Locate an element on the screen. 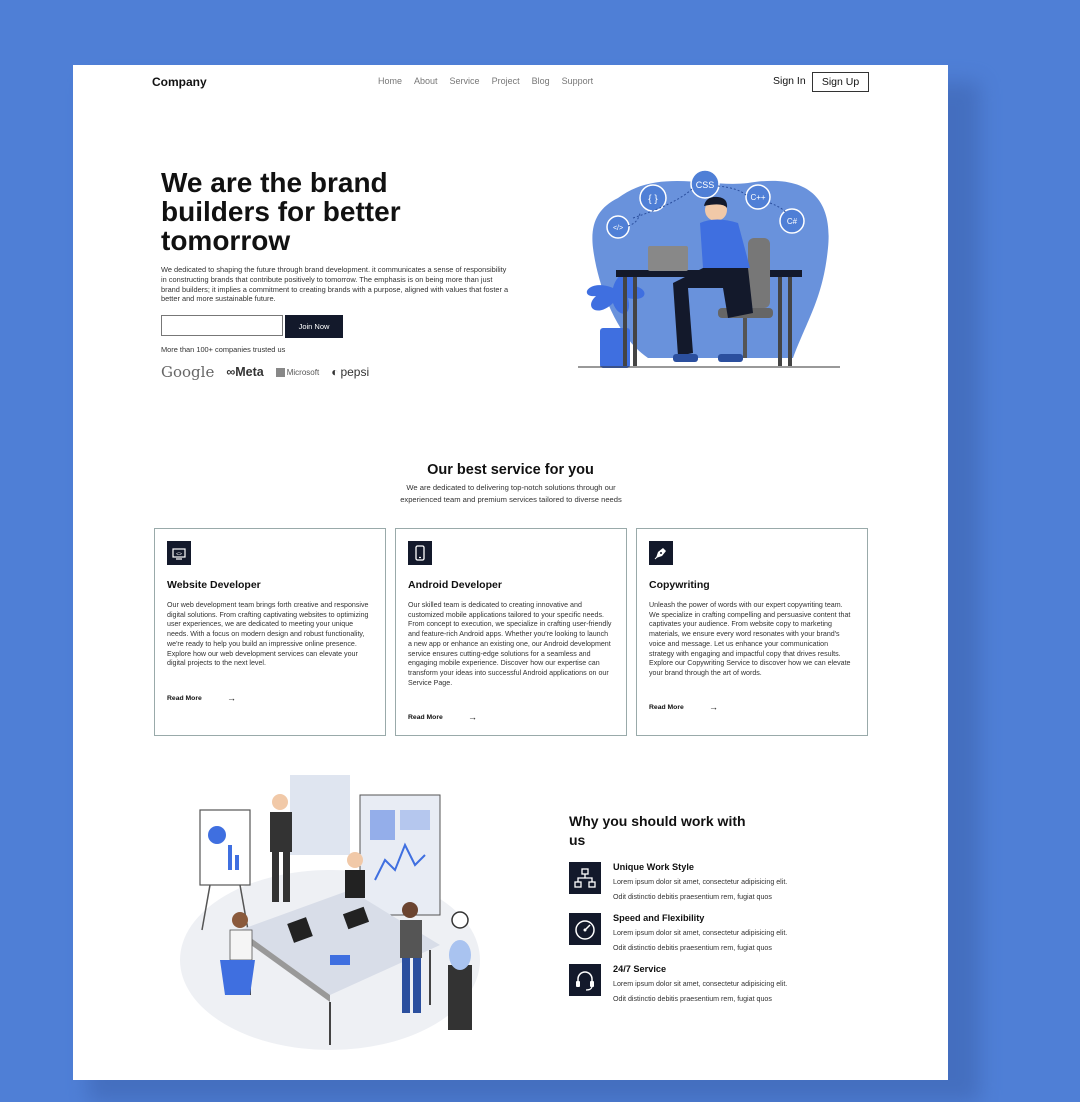 This screenshot has height=1102, width=1080. card-title: Android Developer is located at coordinates (455, 585).